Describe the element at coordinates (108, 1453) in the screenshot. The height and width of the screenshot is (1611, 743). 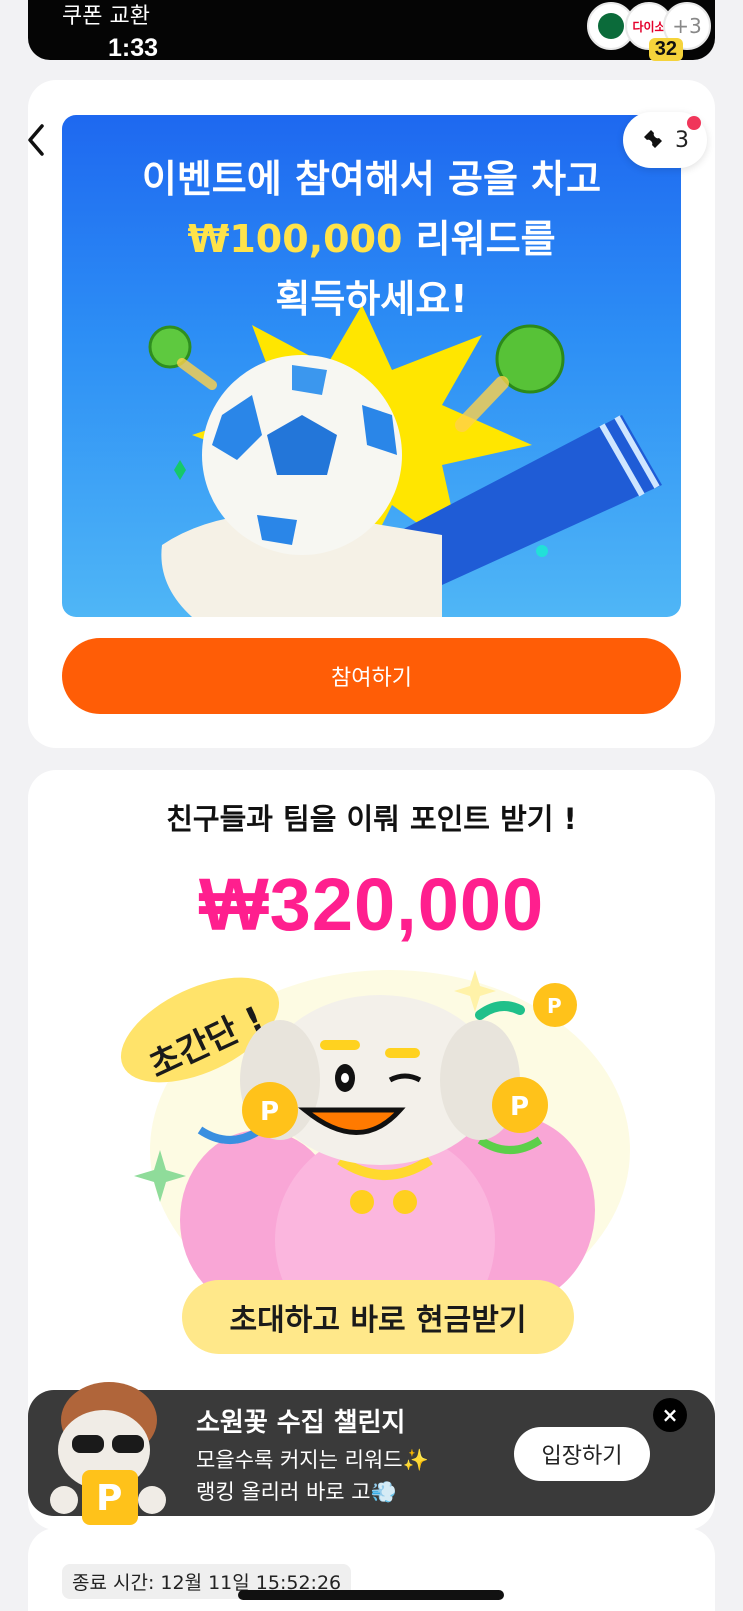
I see `bunny-mascot-illustration: P` at that location.